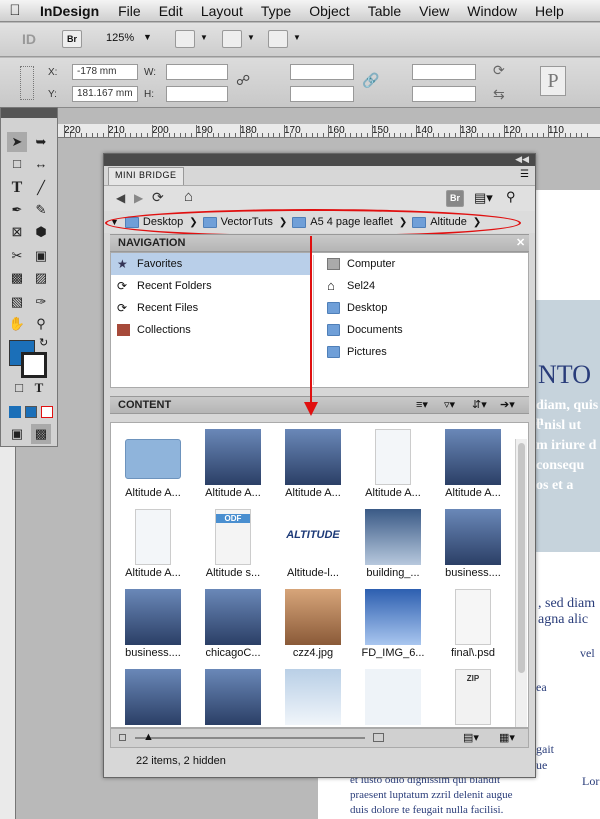 The width and height of the screenshot is (600, 819). I want to click on type-tool-icon: T, so click(17, 188).